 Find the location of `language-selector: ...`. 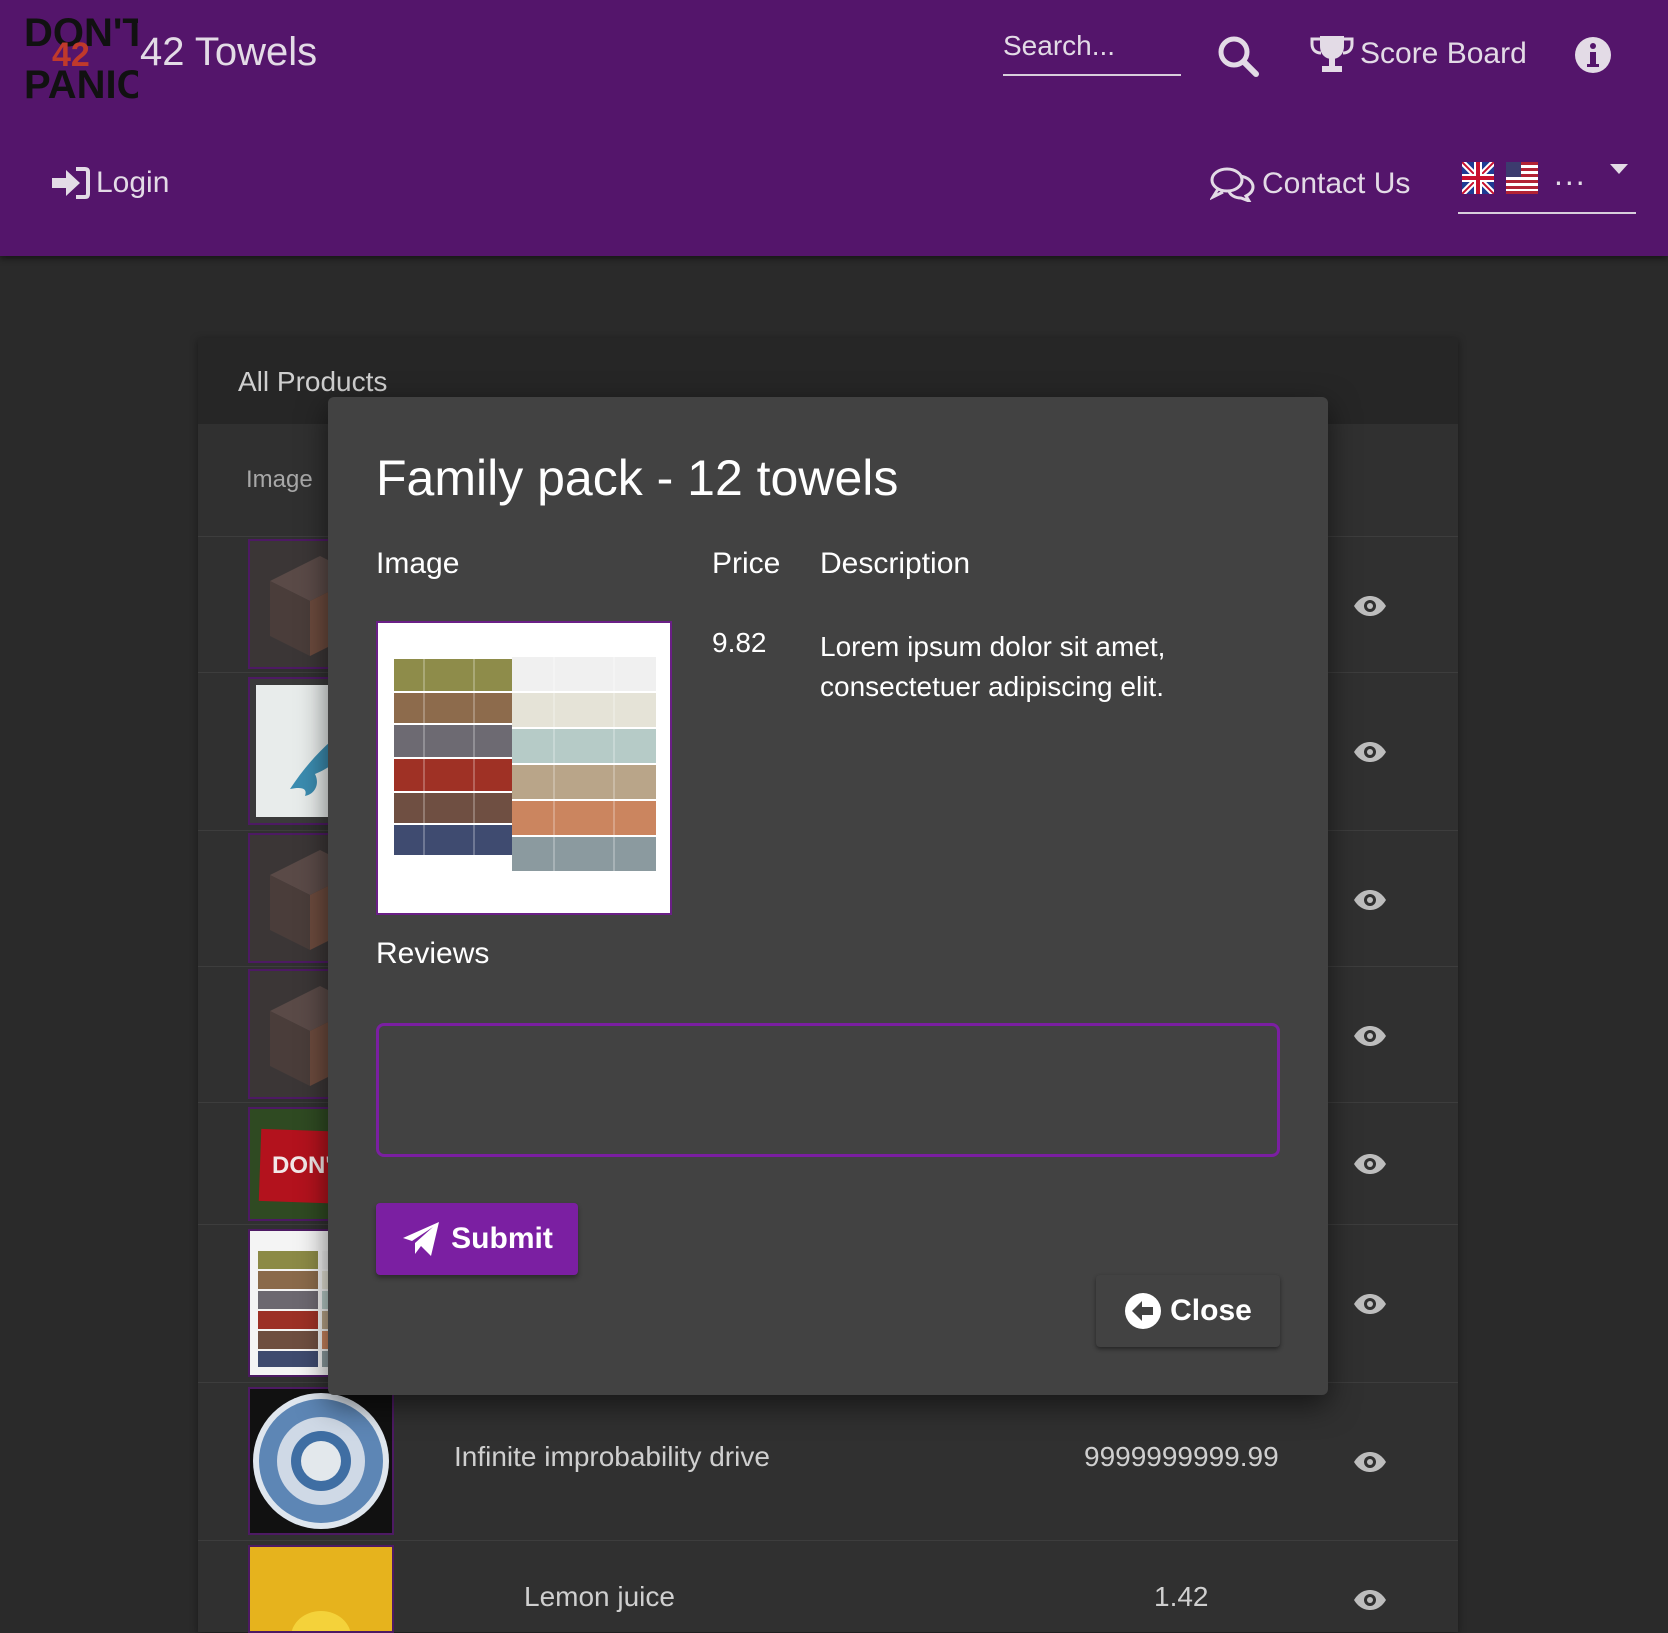

language-selector: ... is located at coordinates (1547, 185).